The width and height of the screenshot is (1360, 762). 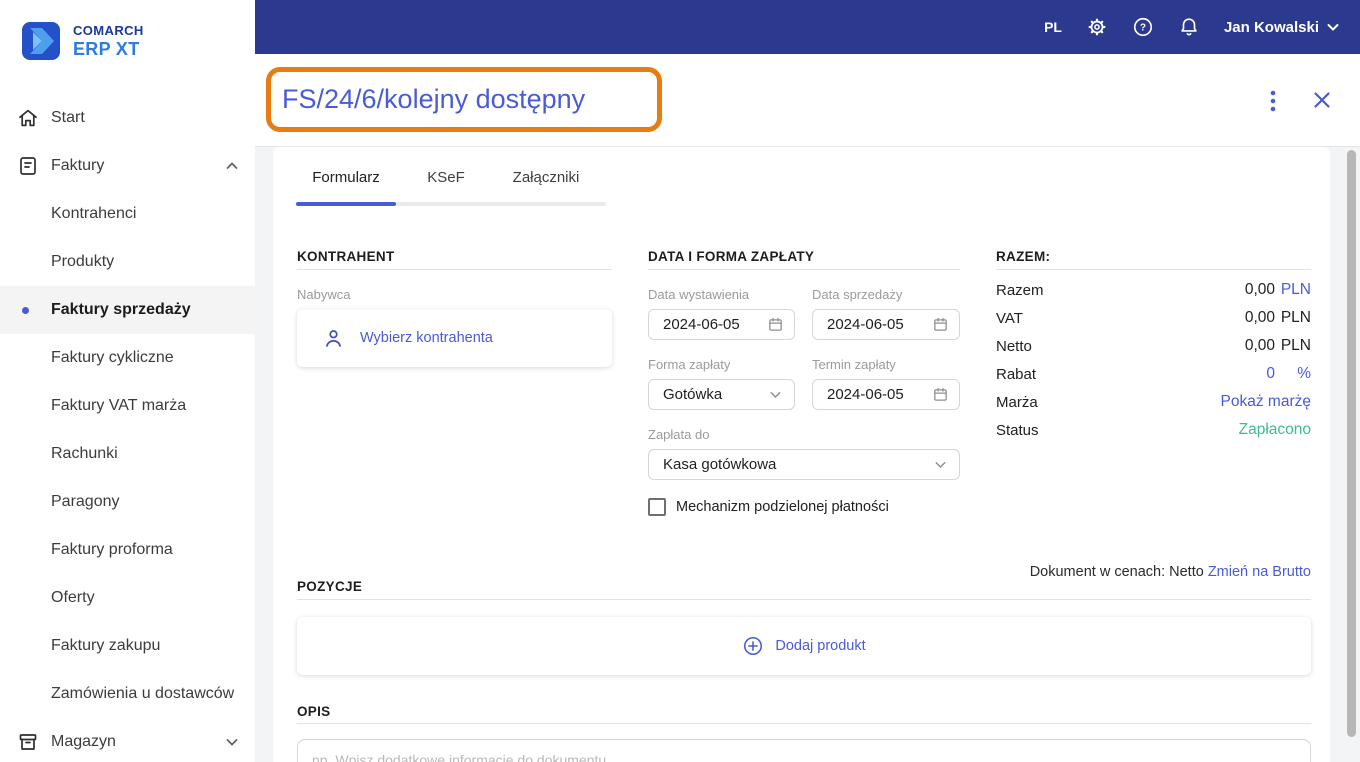 What do you see at coordinates (346, 184) in the screenshot?
I see `tab-formularz: Formularz` at bounding box center [346, 184].